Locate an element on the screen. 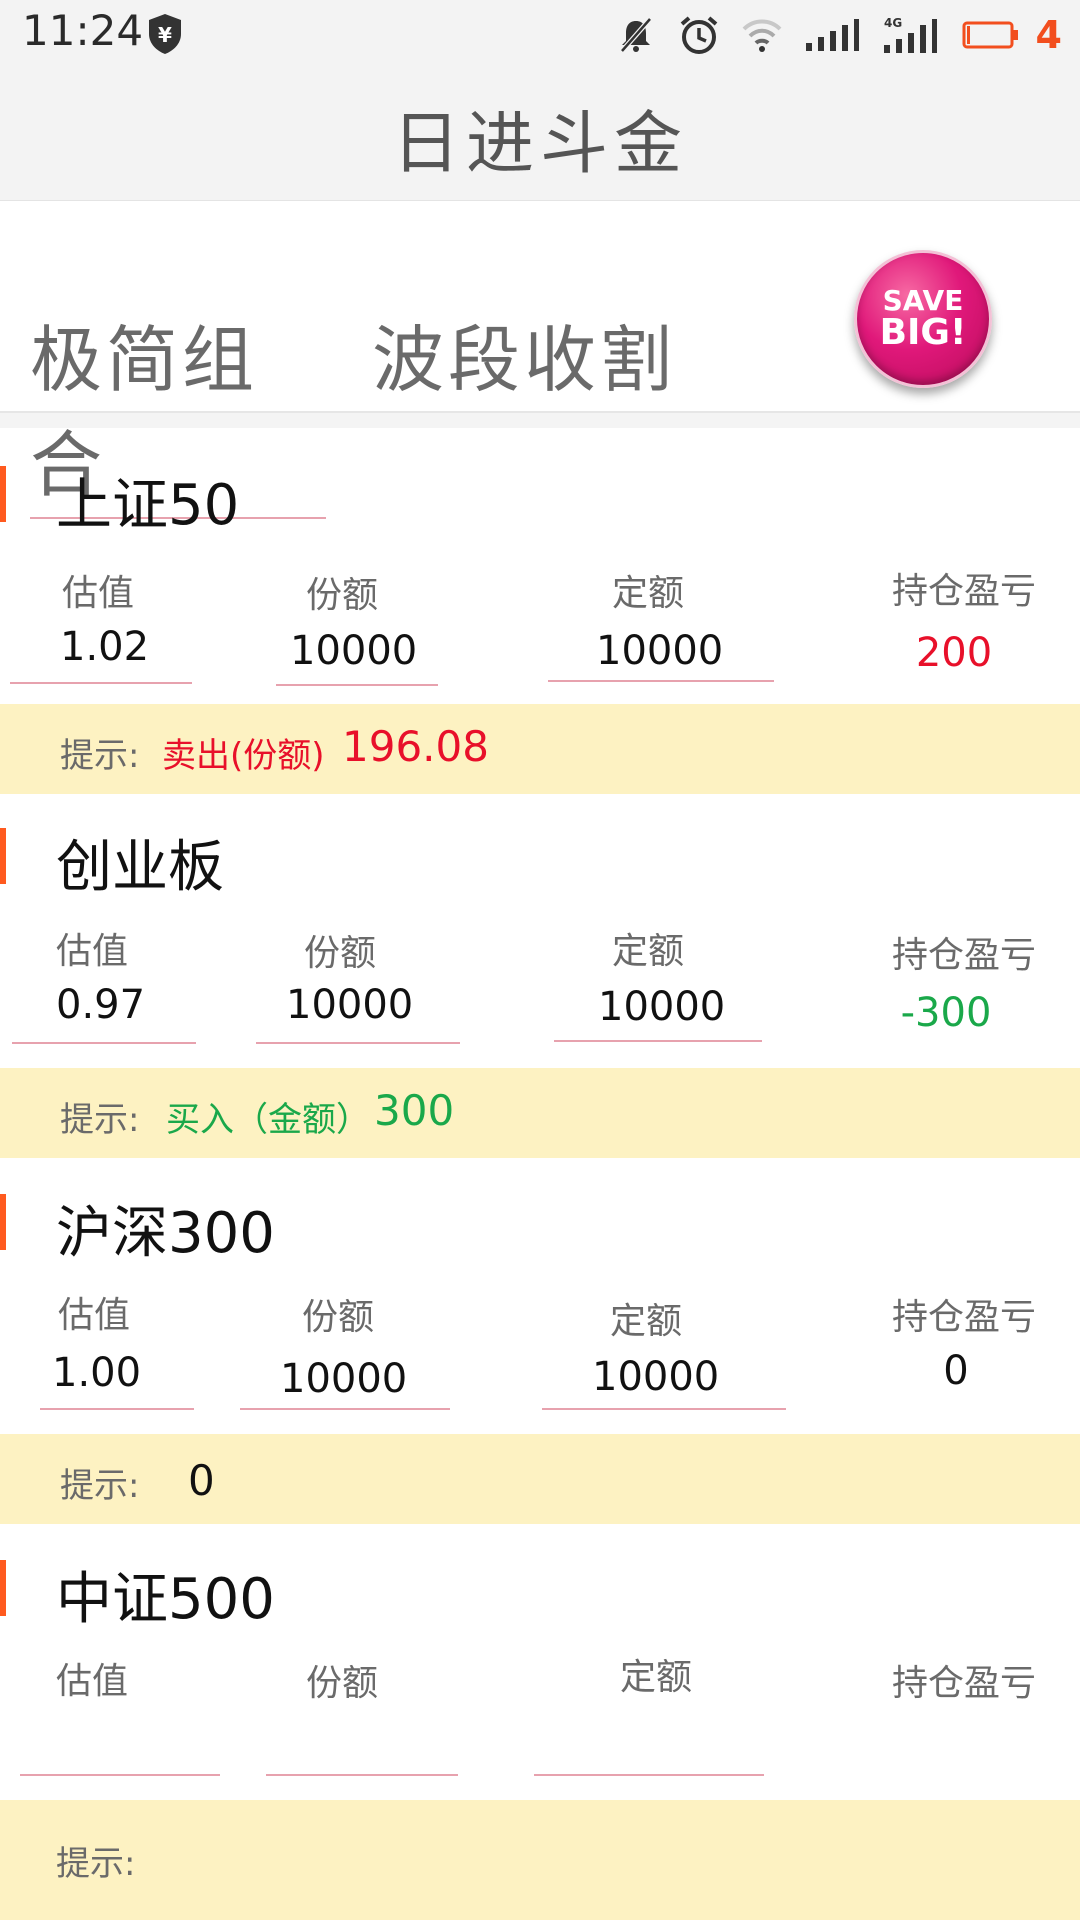  hint-text: 卖出(份额) is located at coordinates (243, 756).